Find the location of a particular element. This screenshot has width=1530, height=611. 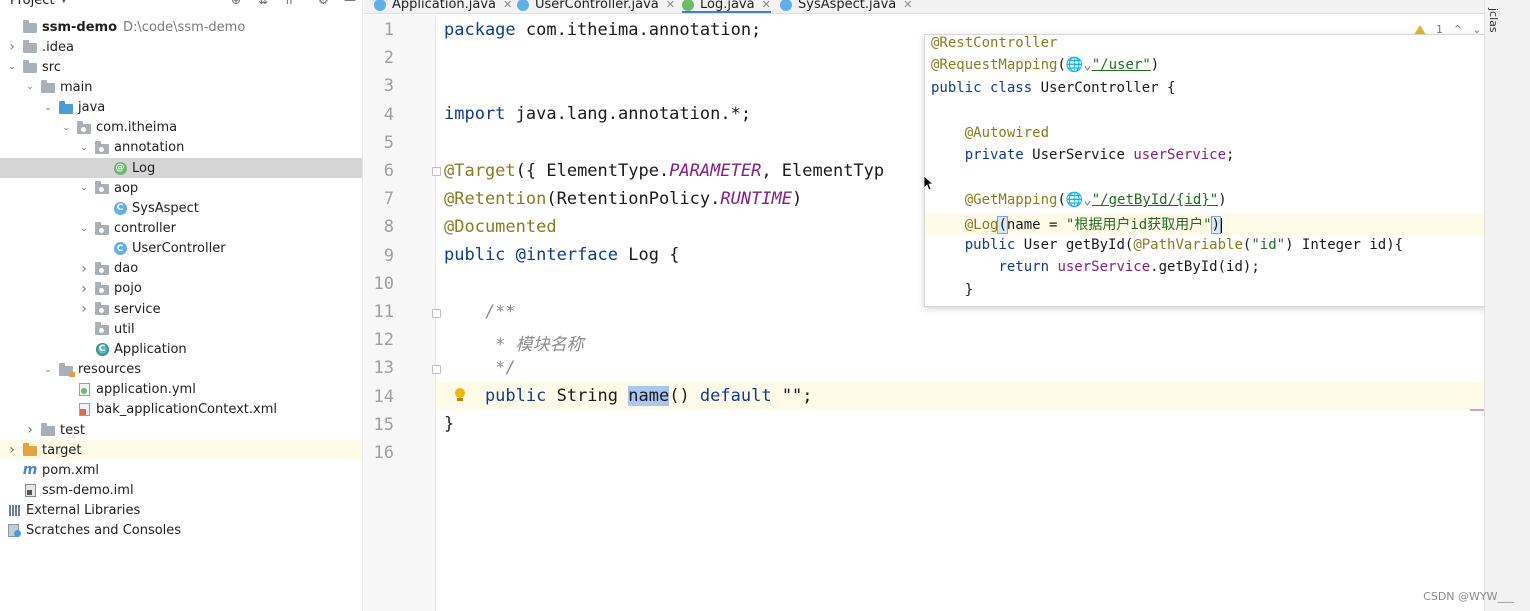

tree-item-label: test is located at coordinates (72, 430).